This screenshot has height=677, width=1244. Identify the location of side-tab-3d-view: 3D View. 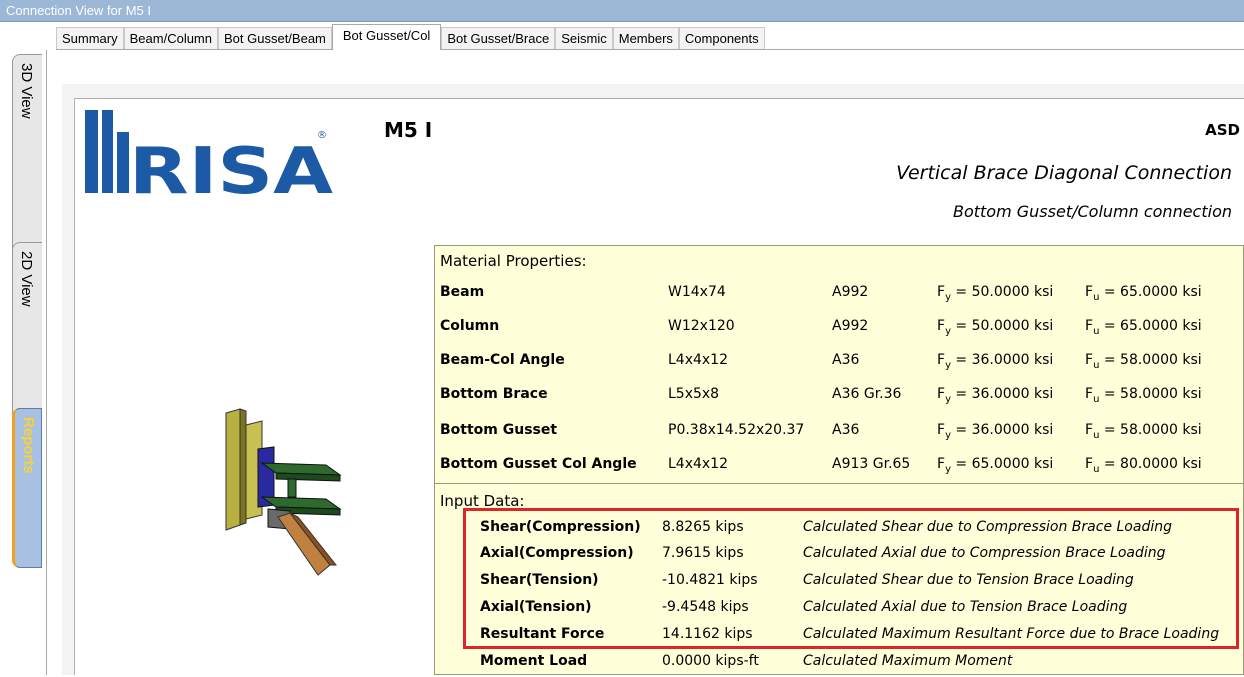
(27, 156).